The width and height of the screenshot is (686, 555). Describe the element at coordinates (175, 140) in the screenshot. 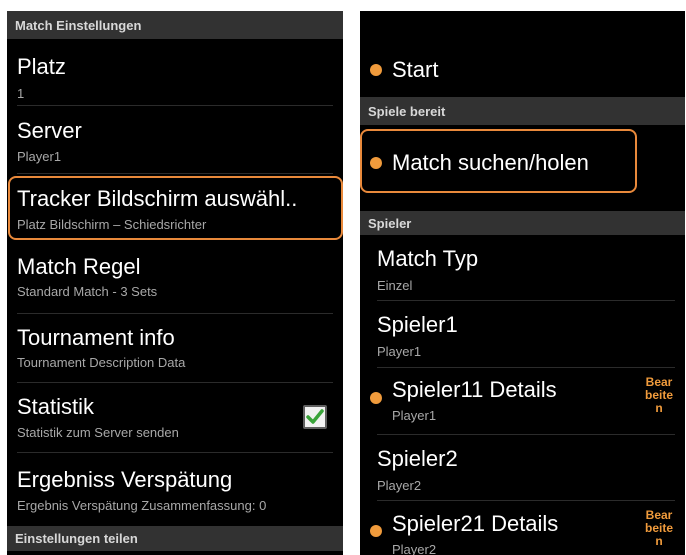

I see `setting-server: Server Player1` at that location.